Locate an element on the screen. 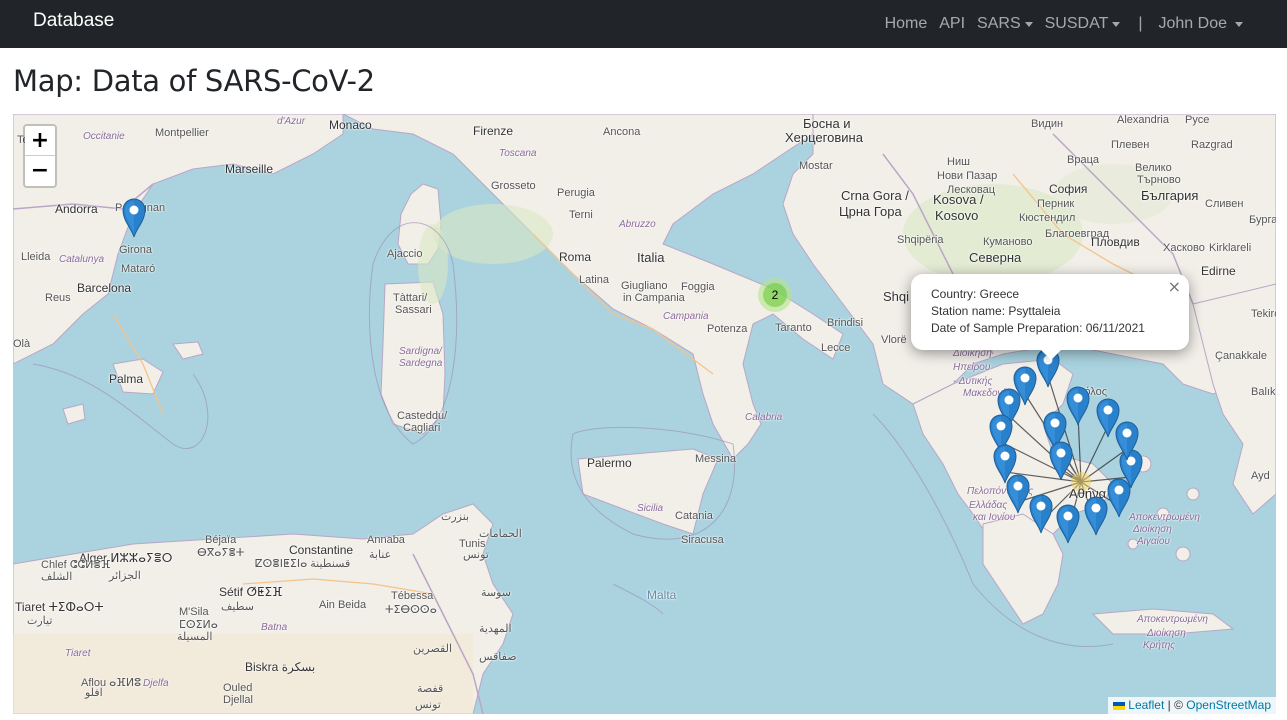 This screenshot has width=1287, height=720. map-place-label: Търново is located at coordinates (1159, 180).